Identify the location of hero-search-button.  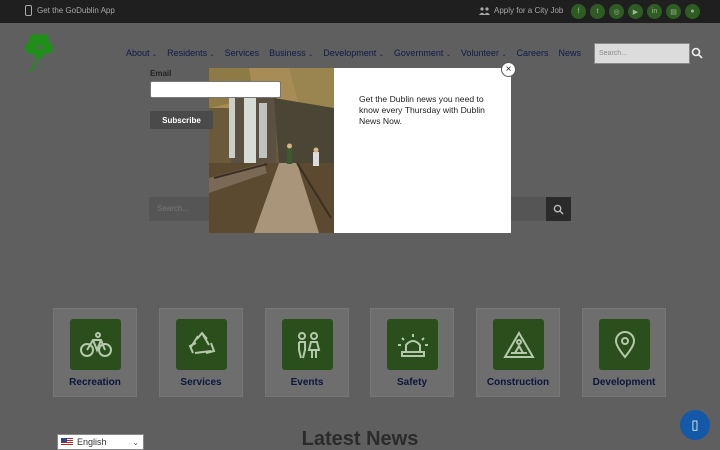
(558, 209).